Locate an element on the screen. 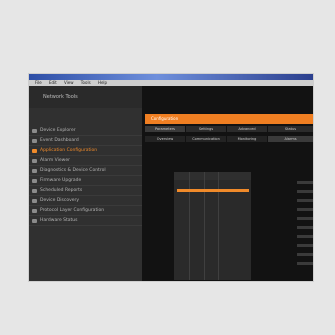  firmware-icon is located at coordinates (34, 181).